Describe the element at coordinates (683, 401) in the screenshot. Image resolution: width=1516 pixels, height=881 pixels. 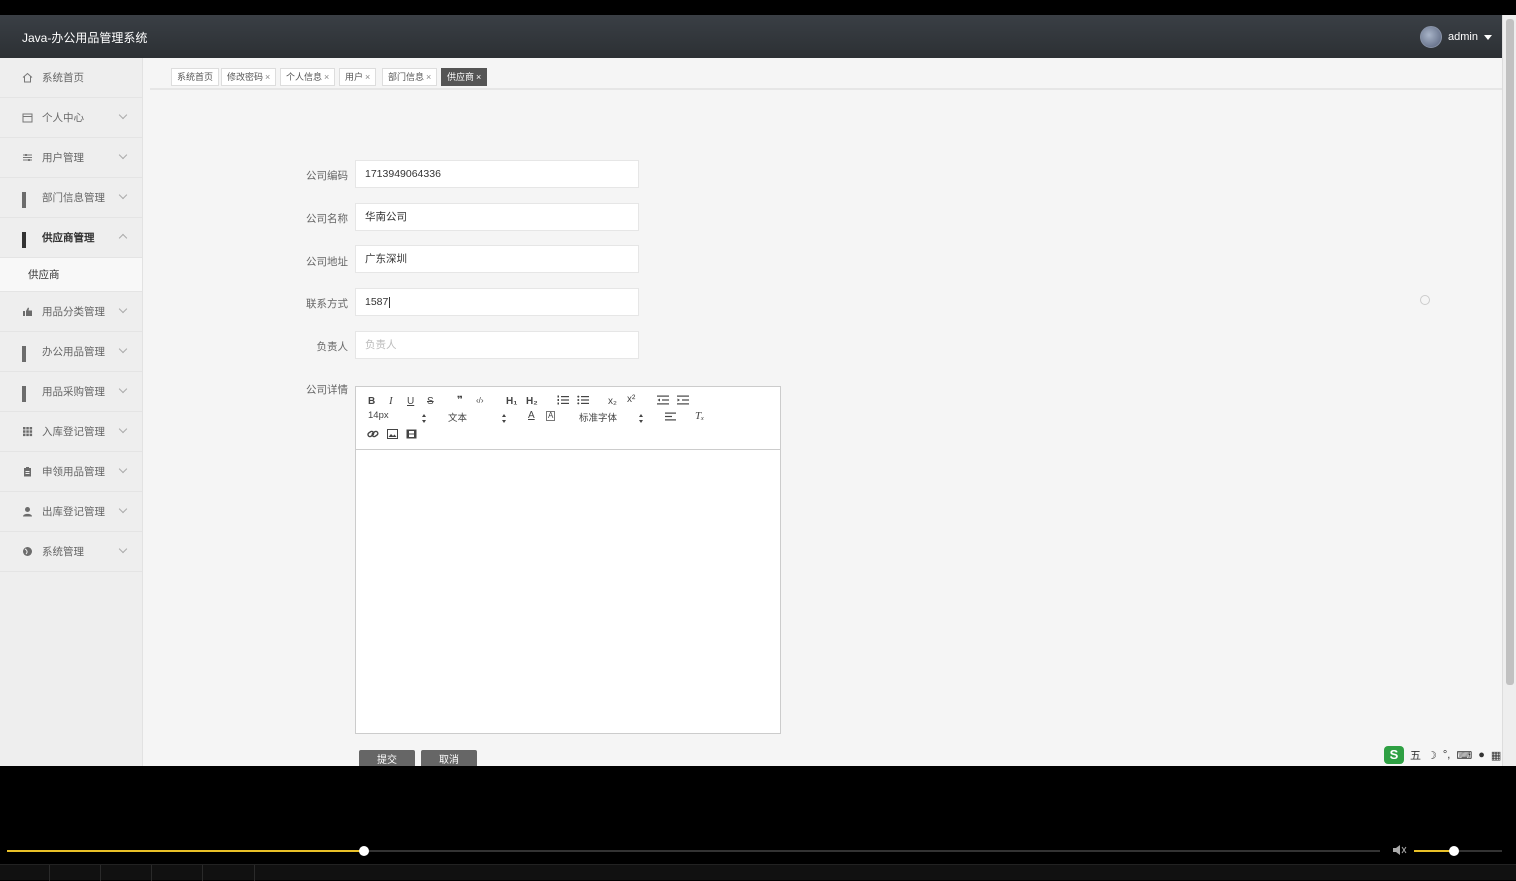
I see `indent-button` at that location.